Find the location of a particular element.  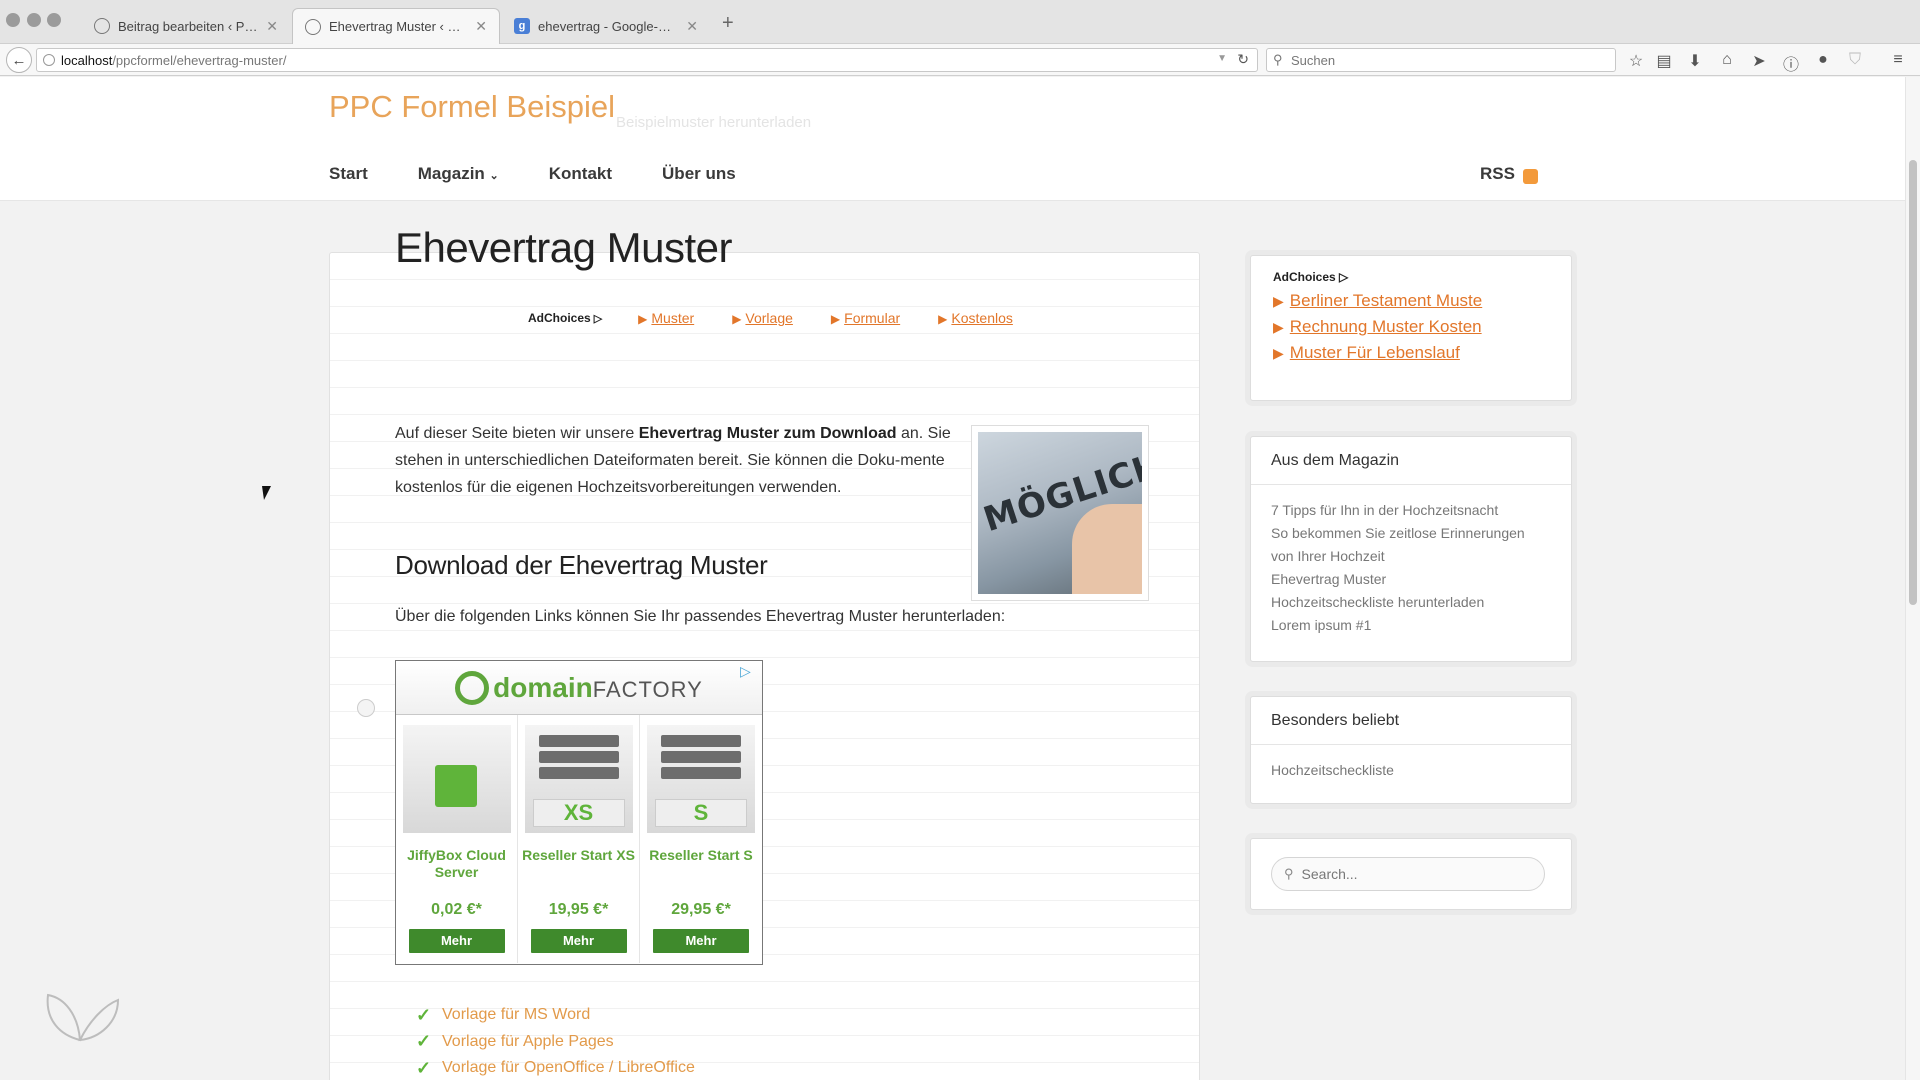

chevron-down-icon: ⌄ is located at coordinates (494, 176).